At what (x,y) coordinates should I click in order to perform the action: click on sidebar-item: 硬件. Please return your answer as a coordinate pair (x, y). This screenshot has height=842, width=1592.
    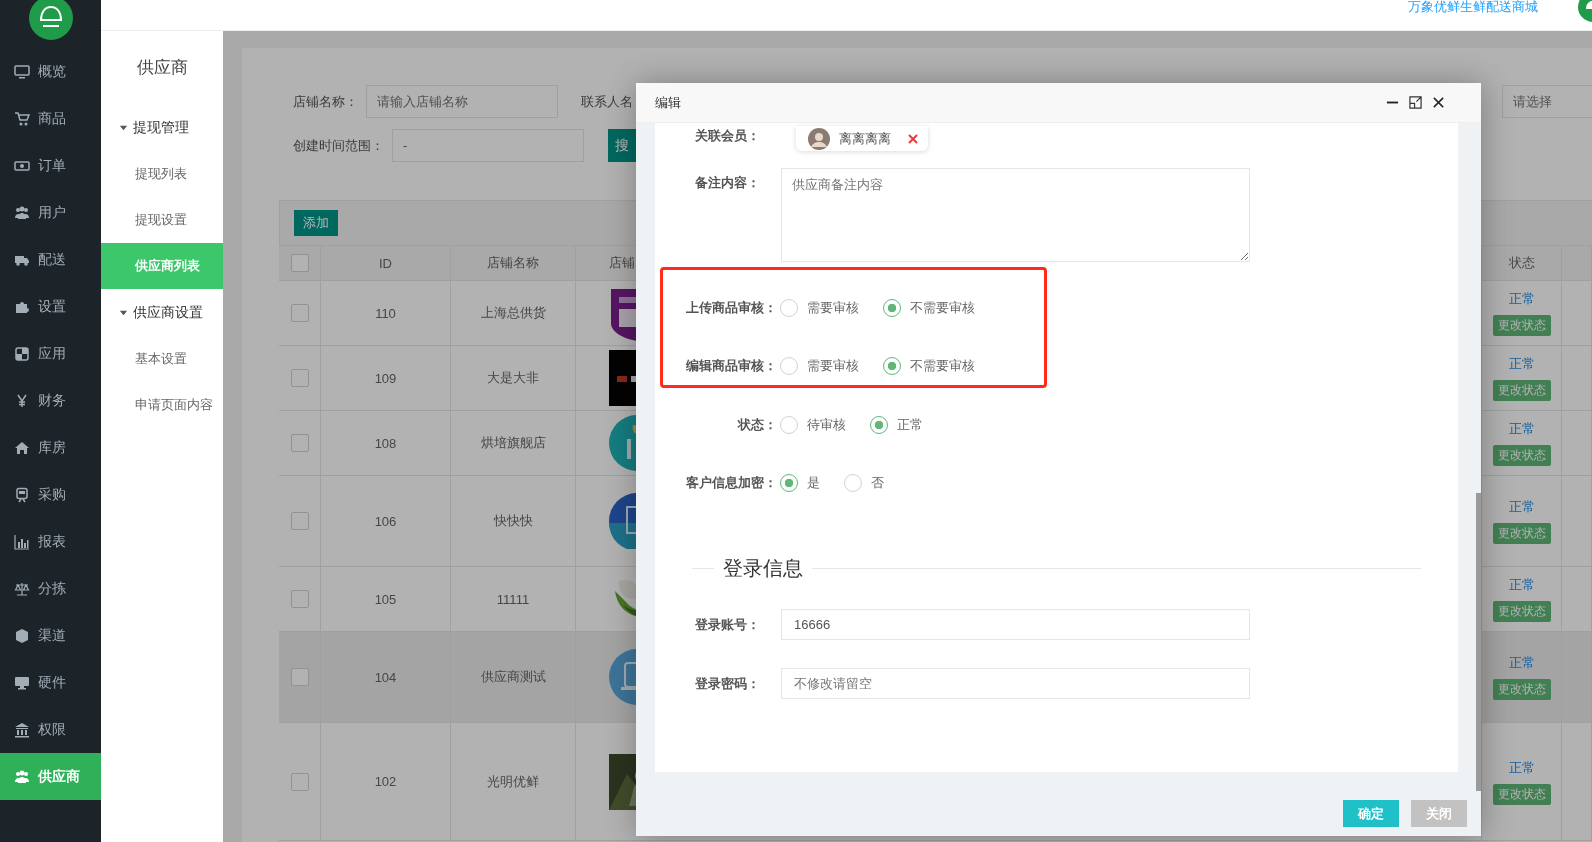
    Looking at the image, I should click on (50, 682).